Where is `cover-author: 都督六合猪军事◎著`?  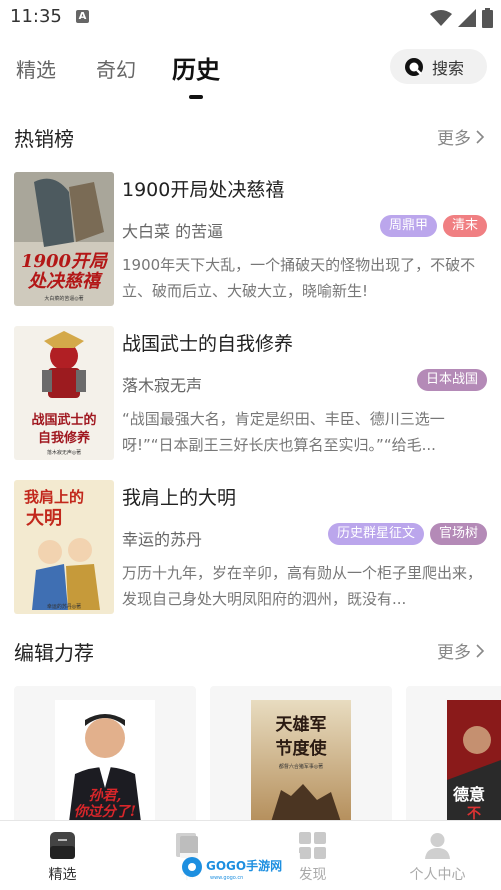
cover-author: 都督六合猪军事◎著 is located at coordinates (301, 766).